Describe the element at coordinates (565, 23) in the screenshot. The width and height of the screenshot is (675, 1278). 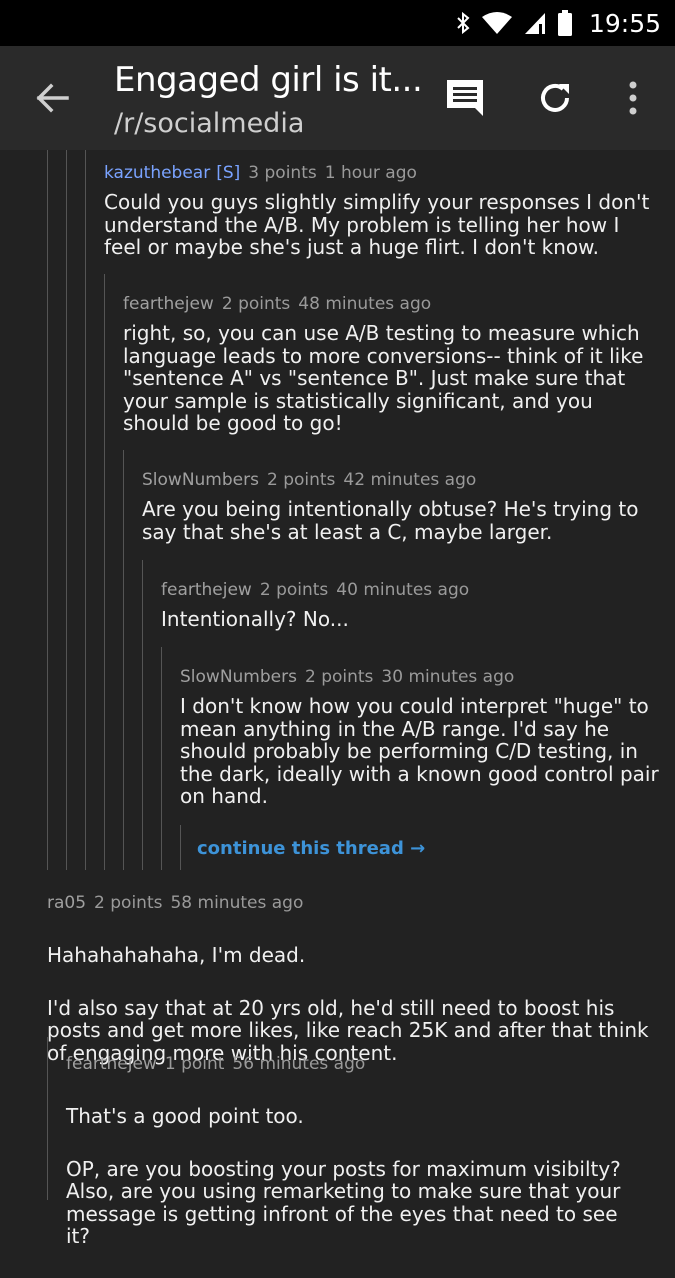
I see `battery-icon` at that location.